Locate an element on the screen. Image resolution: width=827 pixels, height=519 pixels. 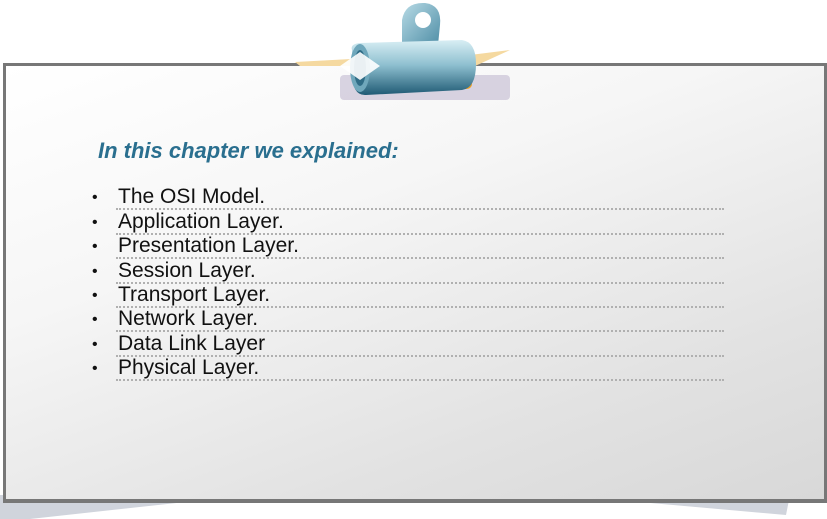
binder-clip-icon is located at coordinates (402, 51).